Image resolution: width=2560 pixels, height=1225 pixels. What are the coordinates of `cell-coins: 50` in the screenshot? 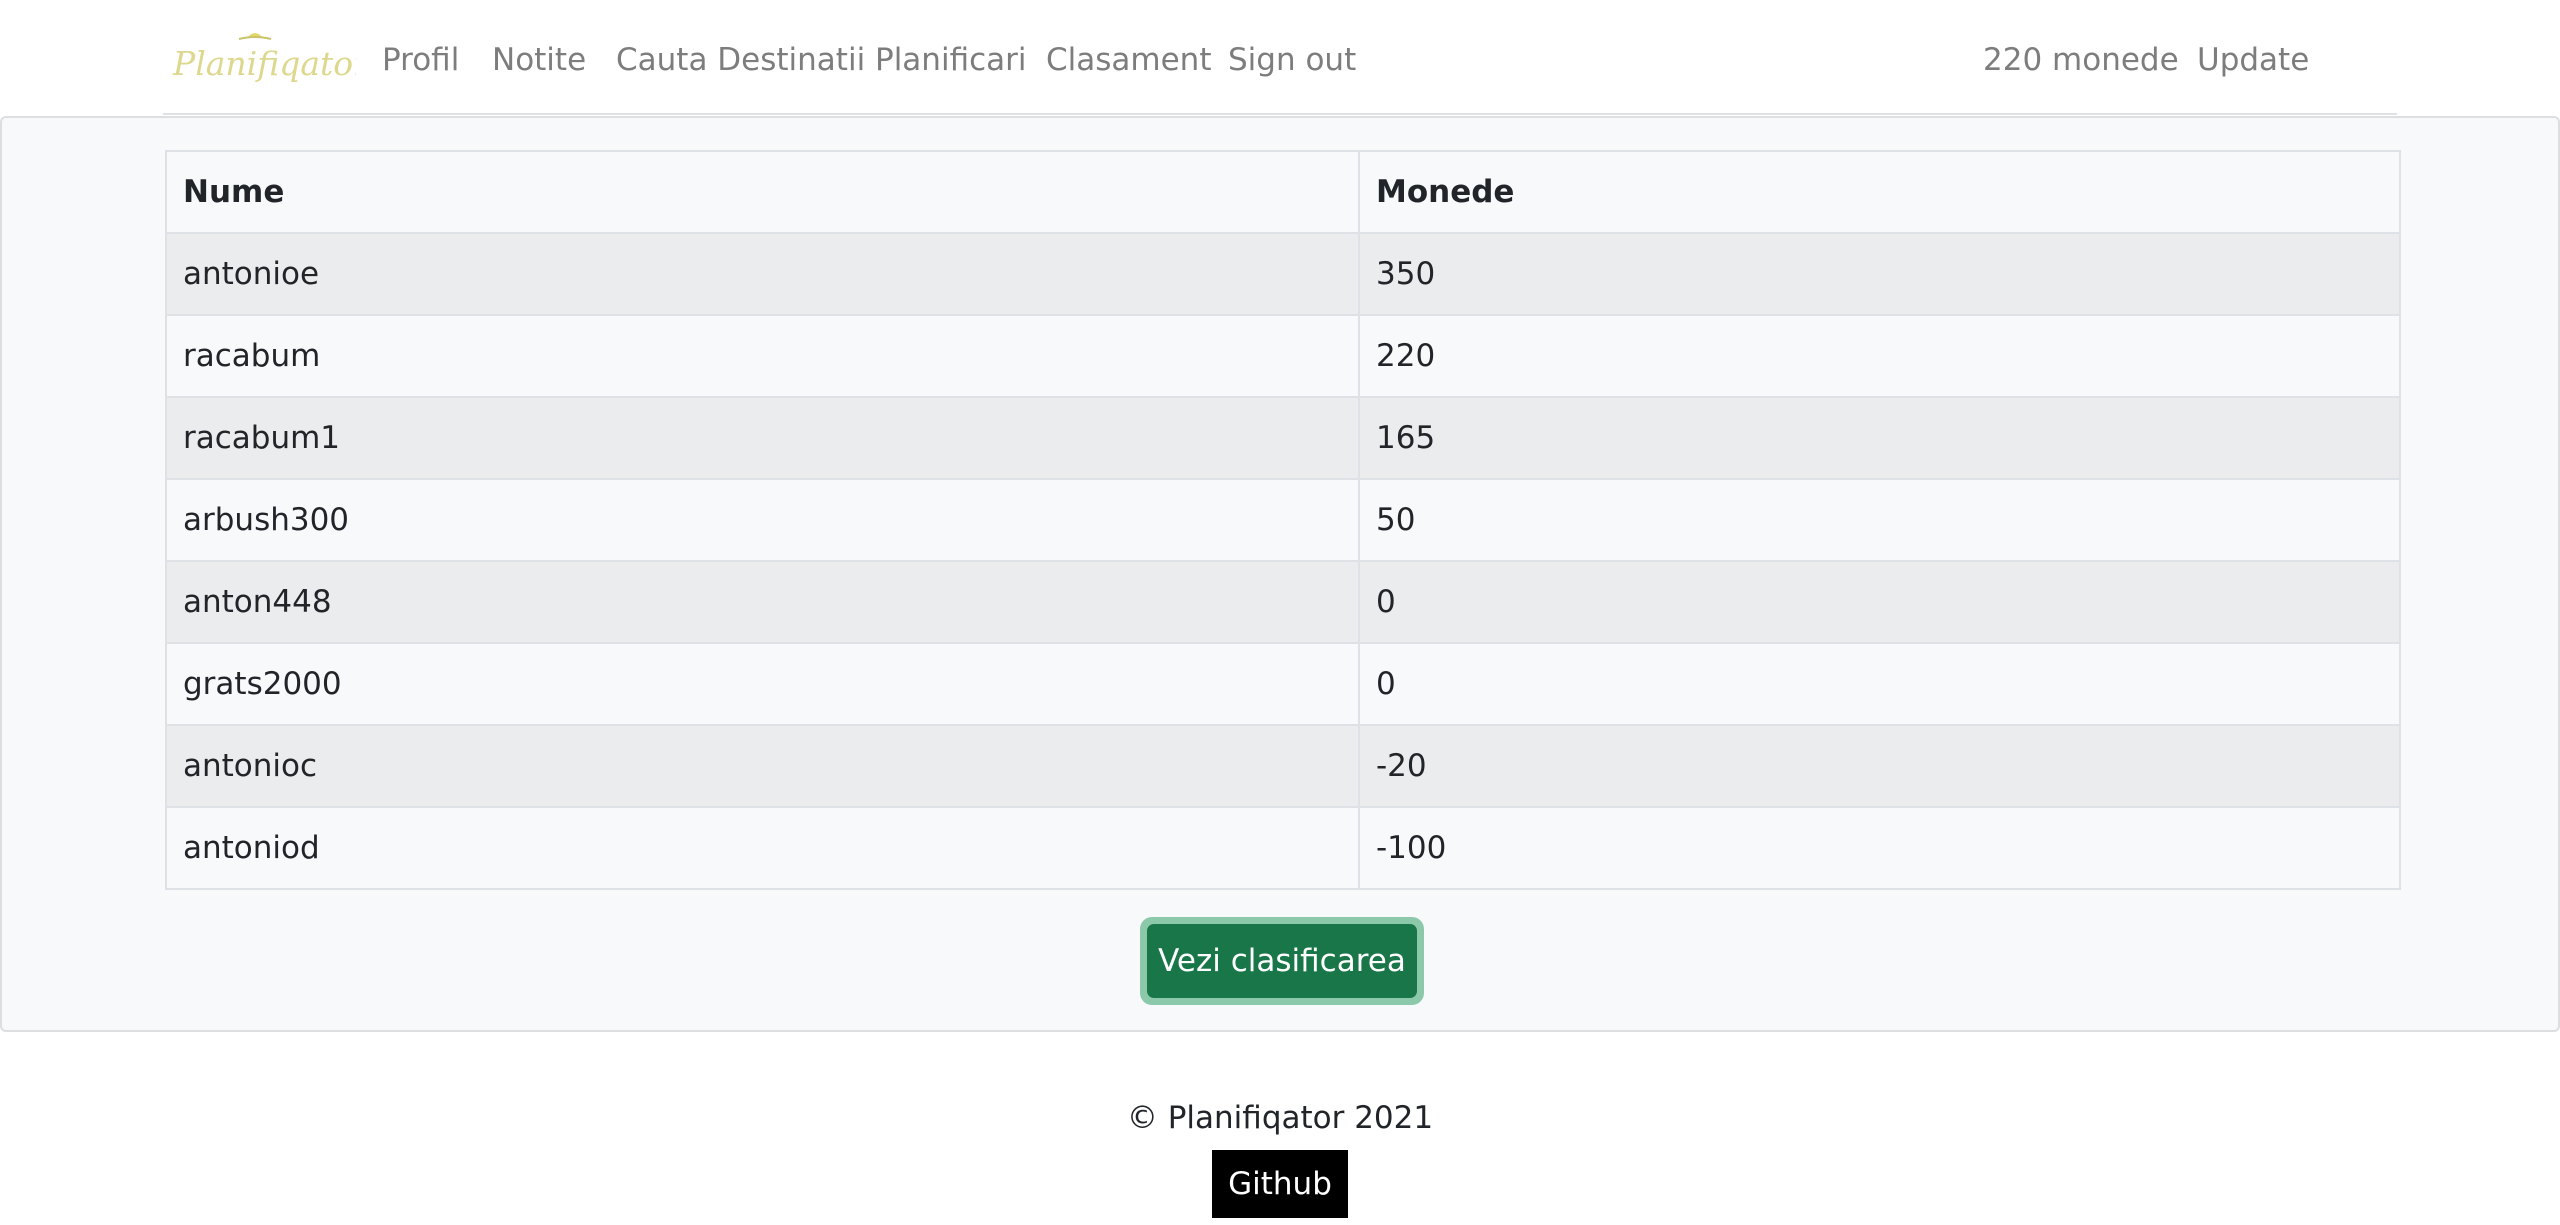 It's located at (1879, 520).